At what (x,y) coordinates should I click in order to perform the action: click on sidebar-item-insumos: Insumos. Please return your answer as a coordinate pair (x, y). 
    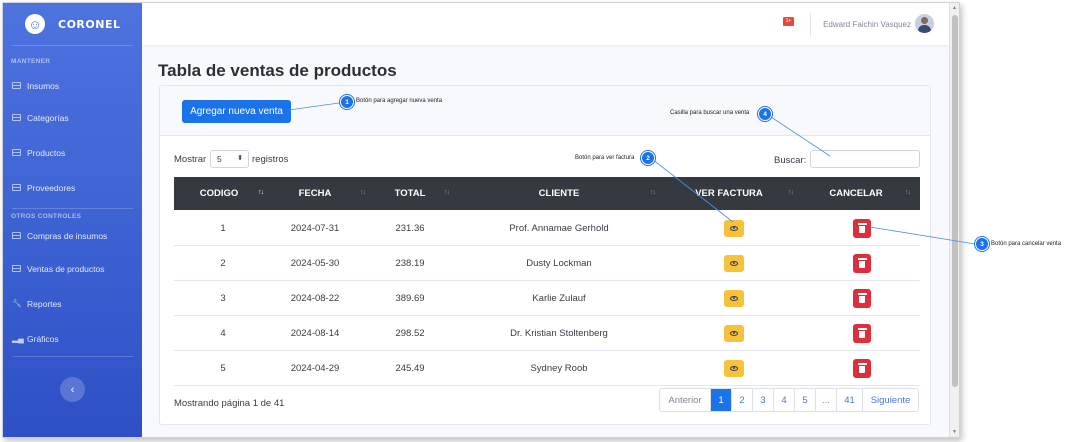
    Looking at the image, I should click on (72, 85).